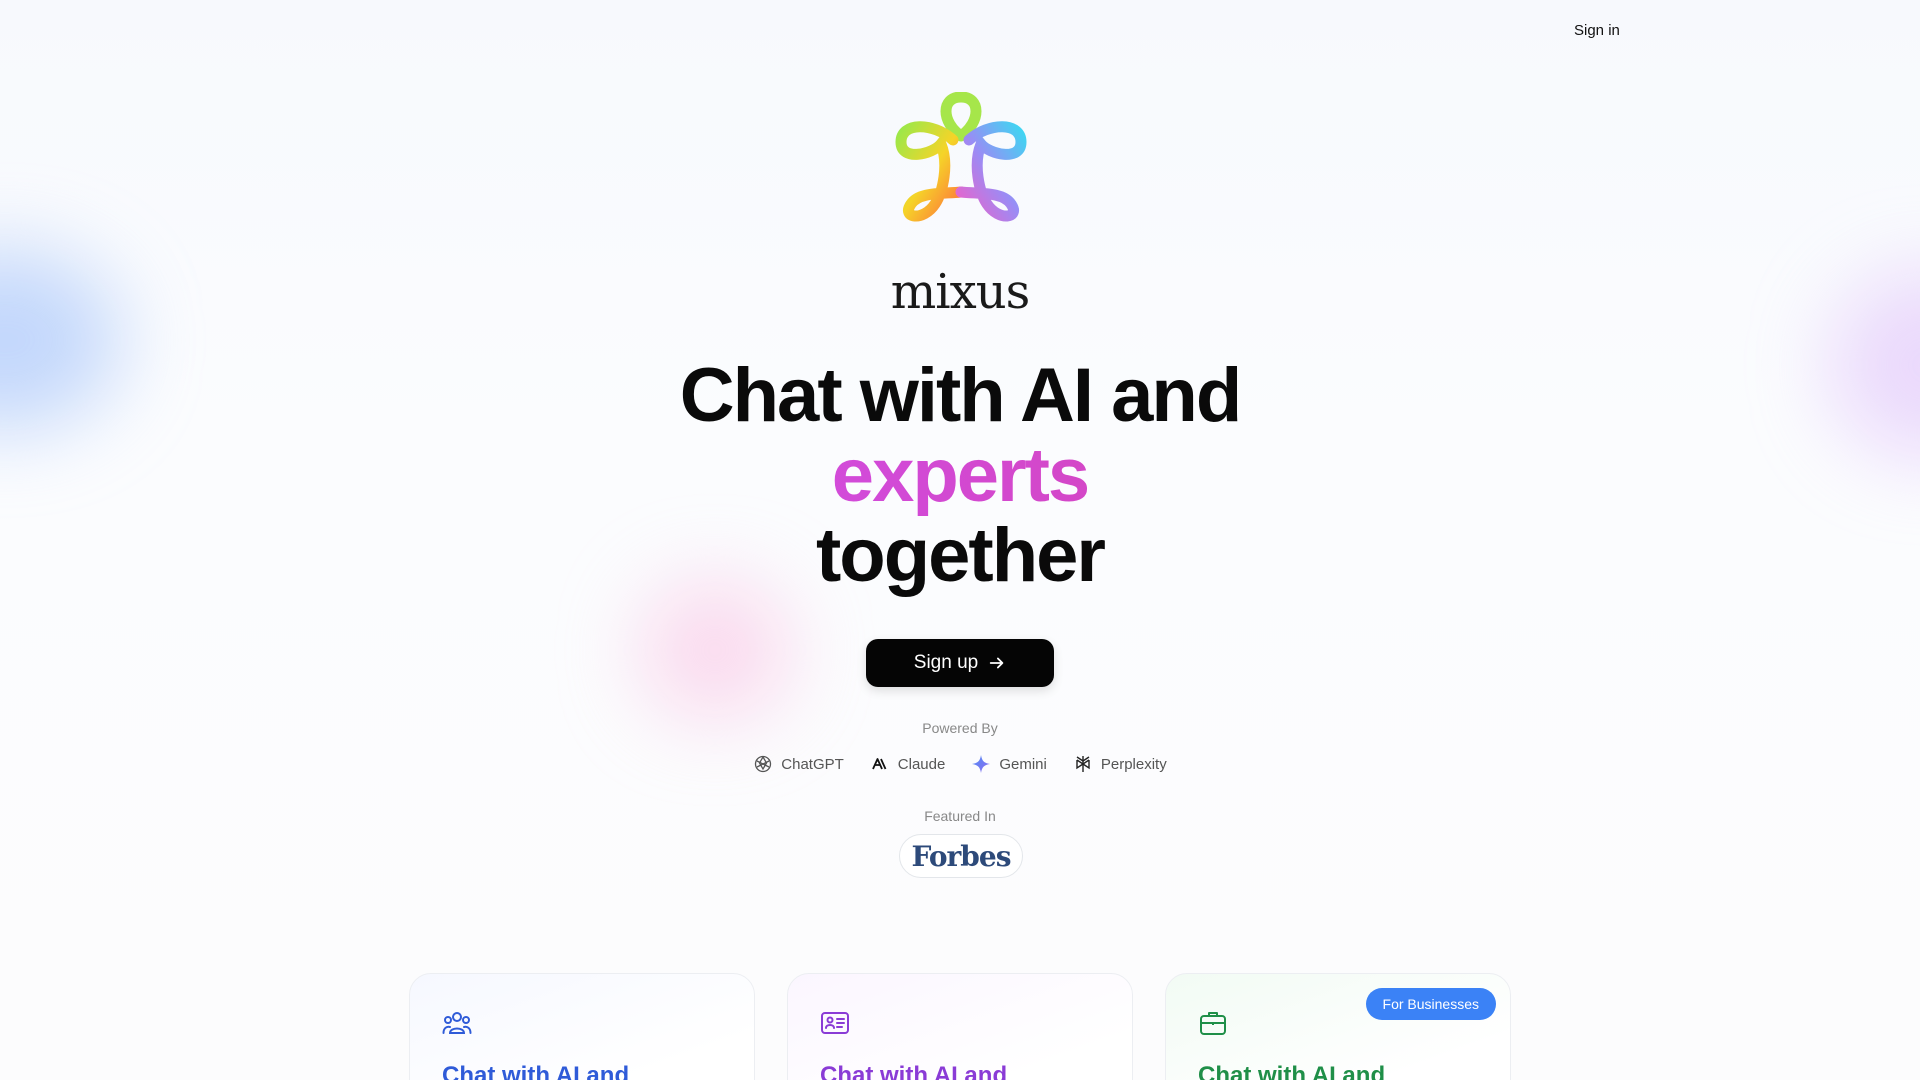 The image size is (1920, 1080). What do you see at coordinates (961, 157) in the screenshot?
I see `mixus-logo-icon` at bounding box center [961, 157].